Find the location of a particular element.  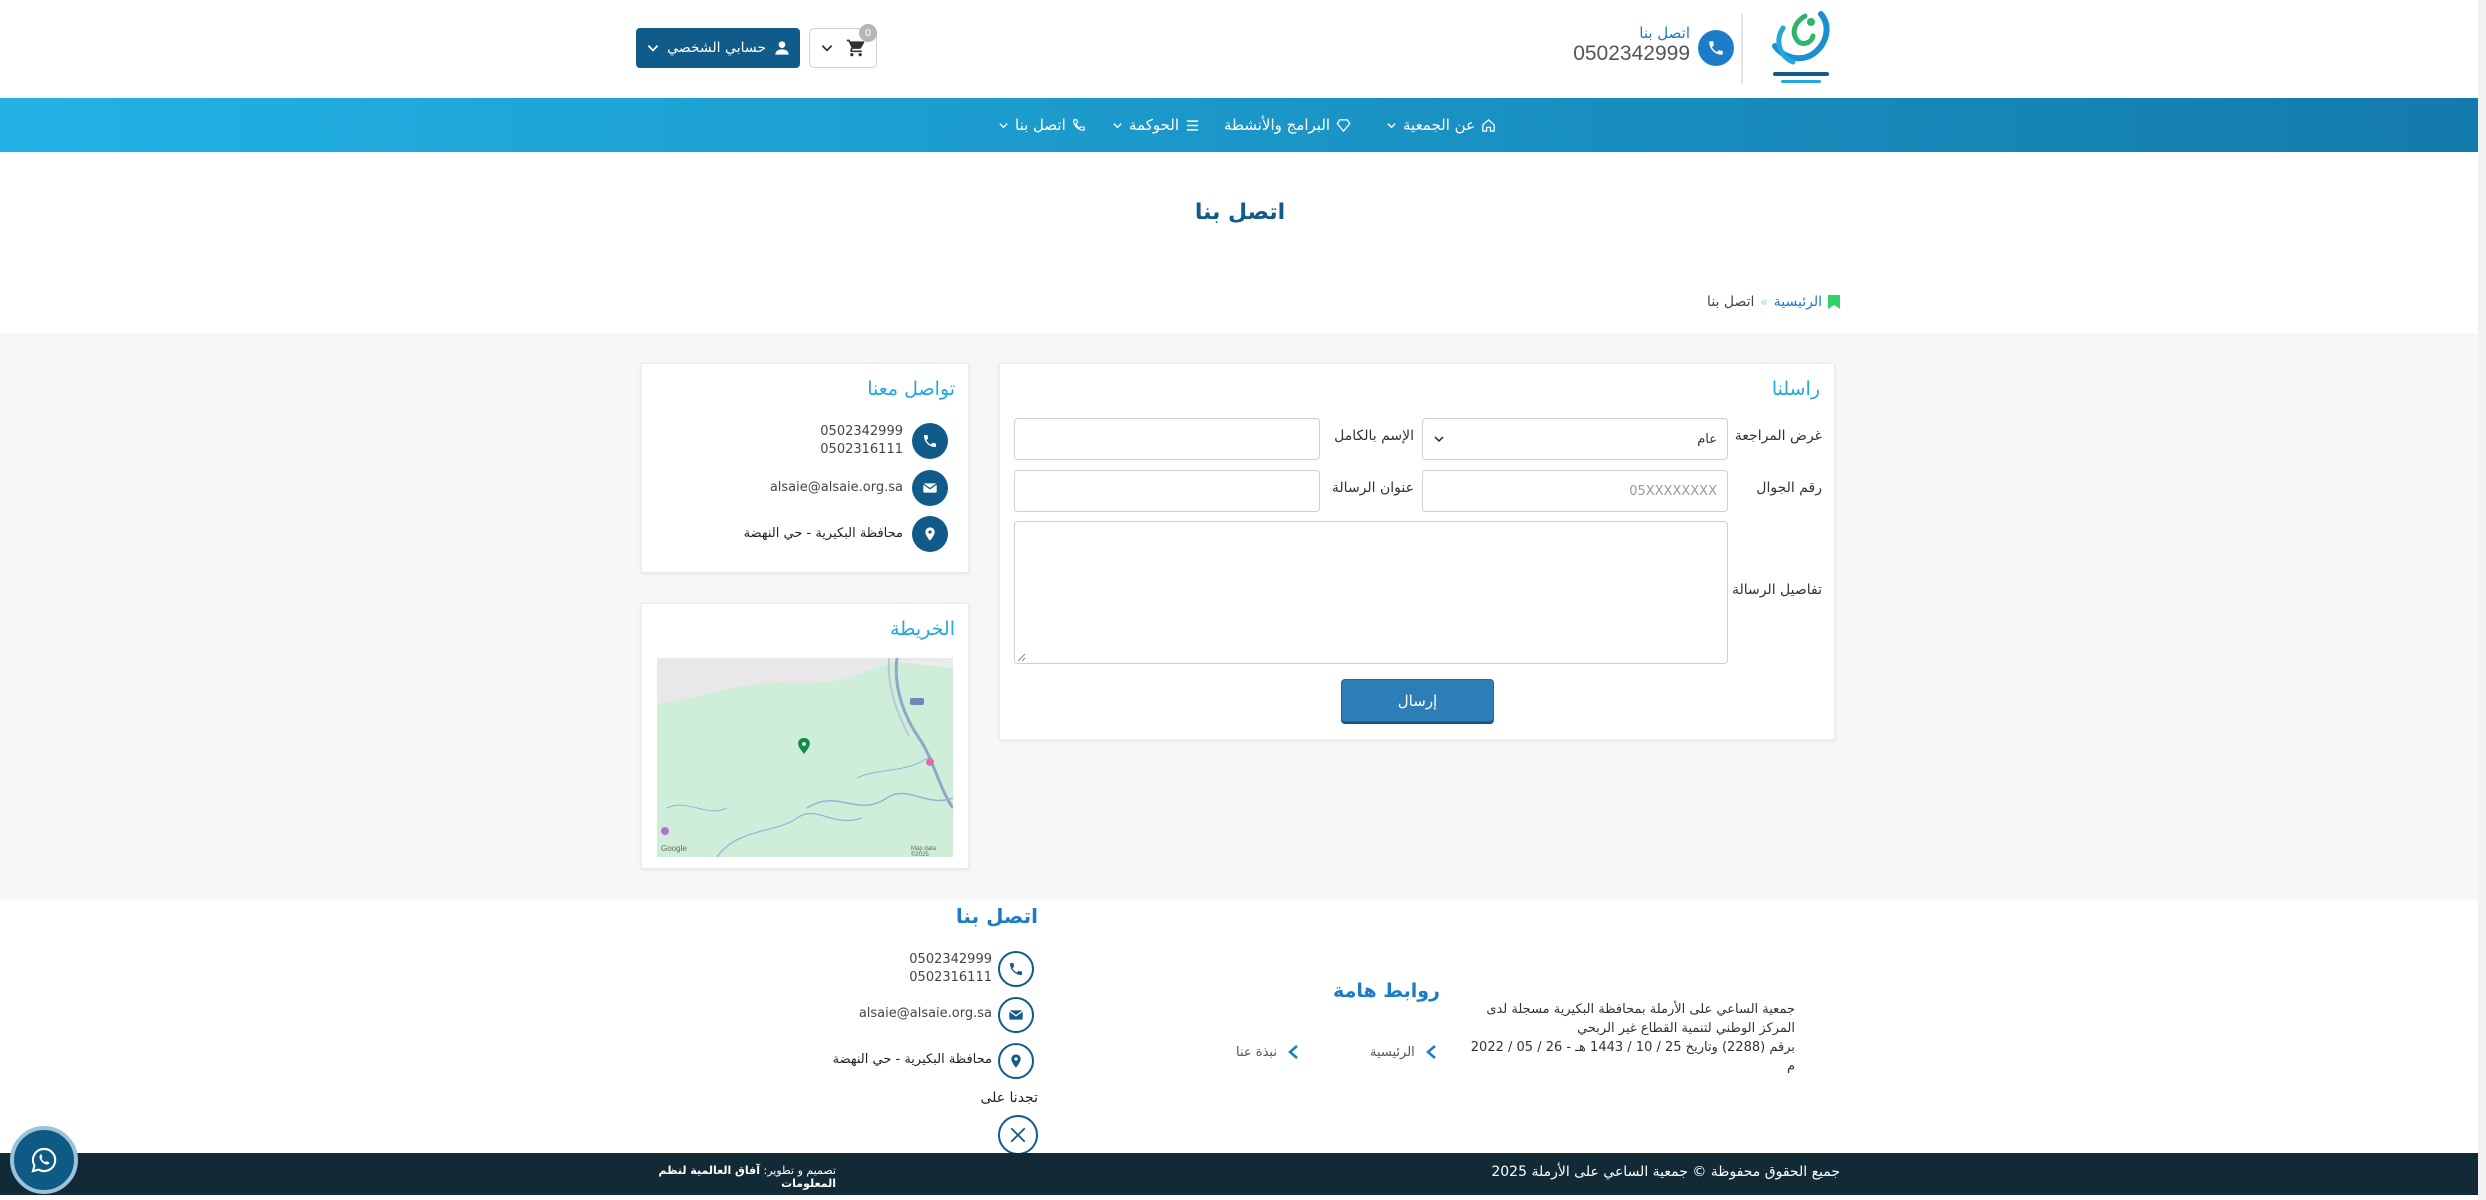

nav-item-about: عن الجمعية is located at coordinates (1441, 125).